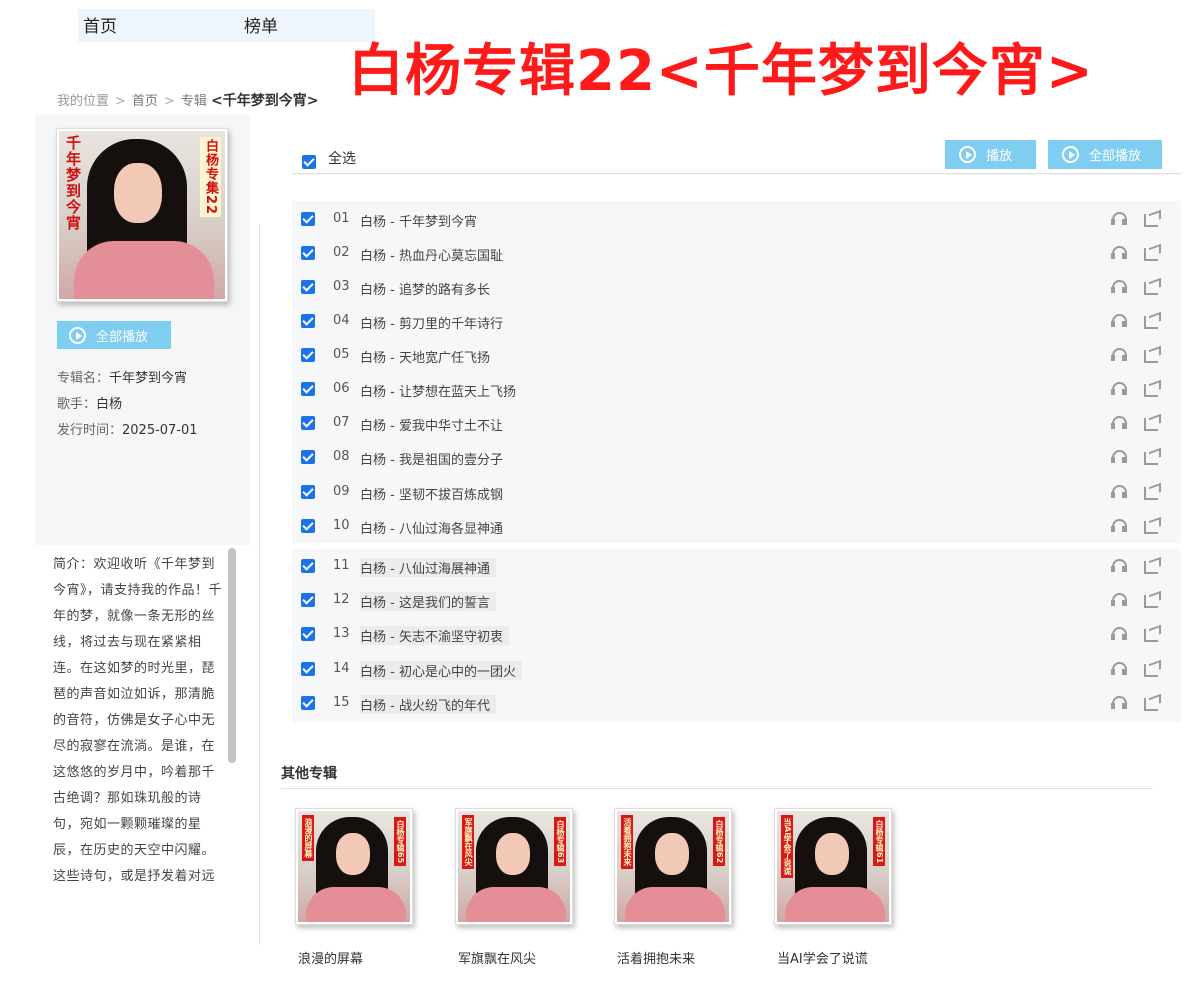  Describe the element at coordinates (341, 525) in the screenshot. I see `track-number: 10` at that location.